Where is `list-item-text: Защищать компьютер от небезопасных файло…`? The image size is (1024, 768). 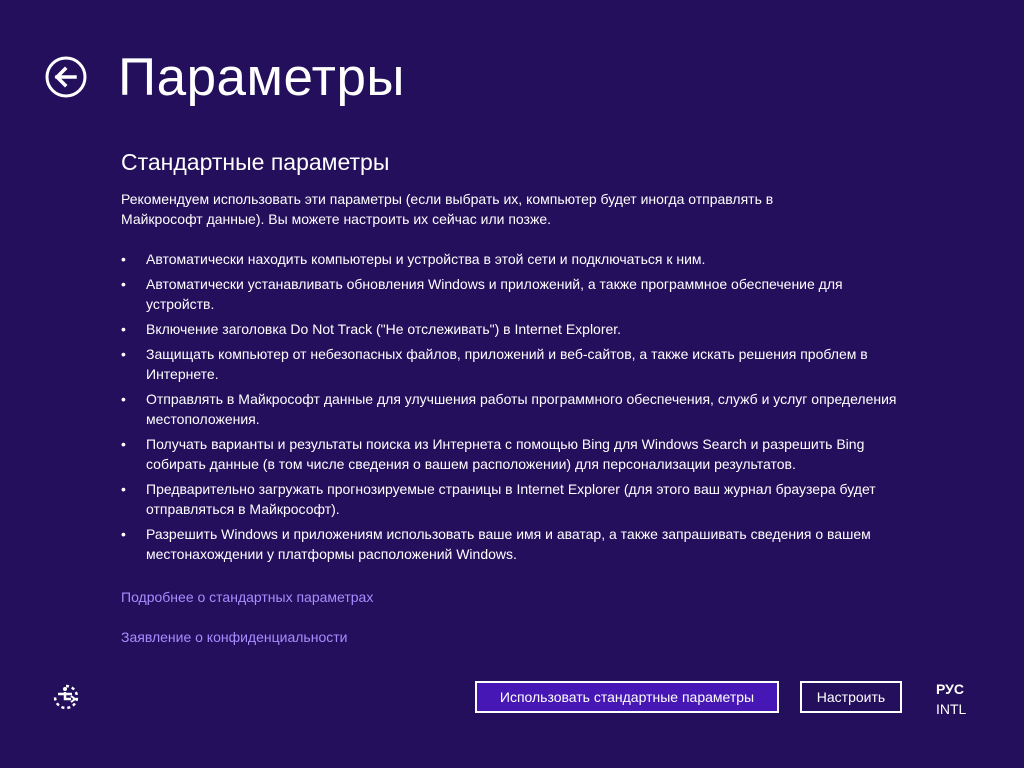 list-item-text: Защищать компьютер от небезопасных файло… is located at coordinates (507, 364).